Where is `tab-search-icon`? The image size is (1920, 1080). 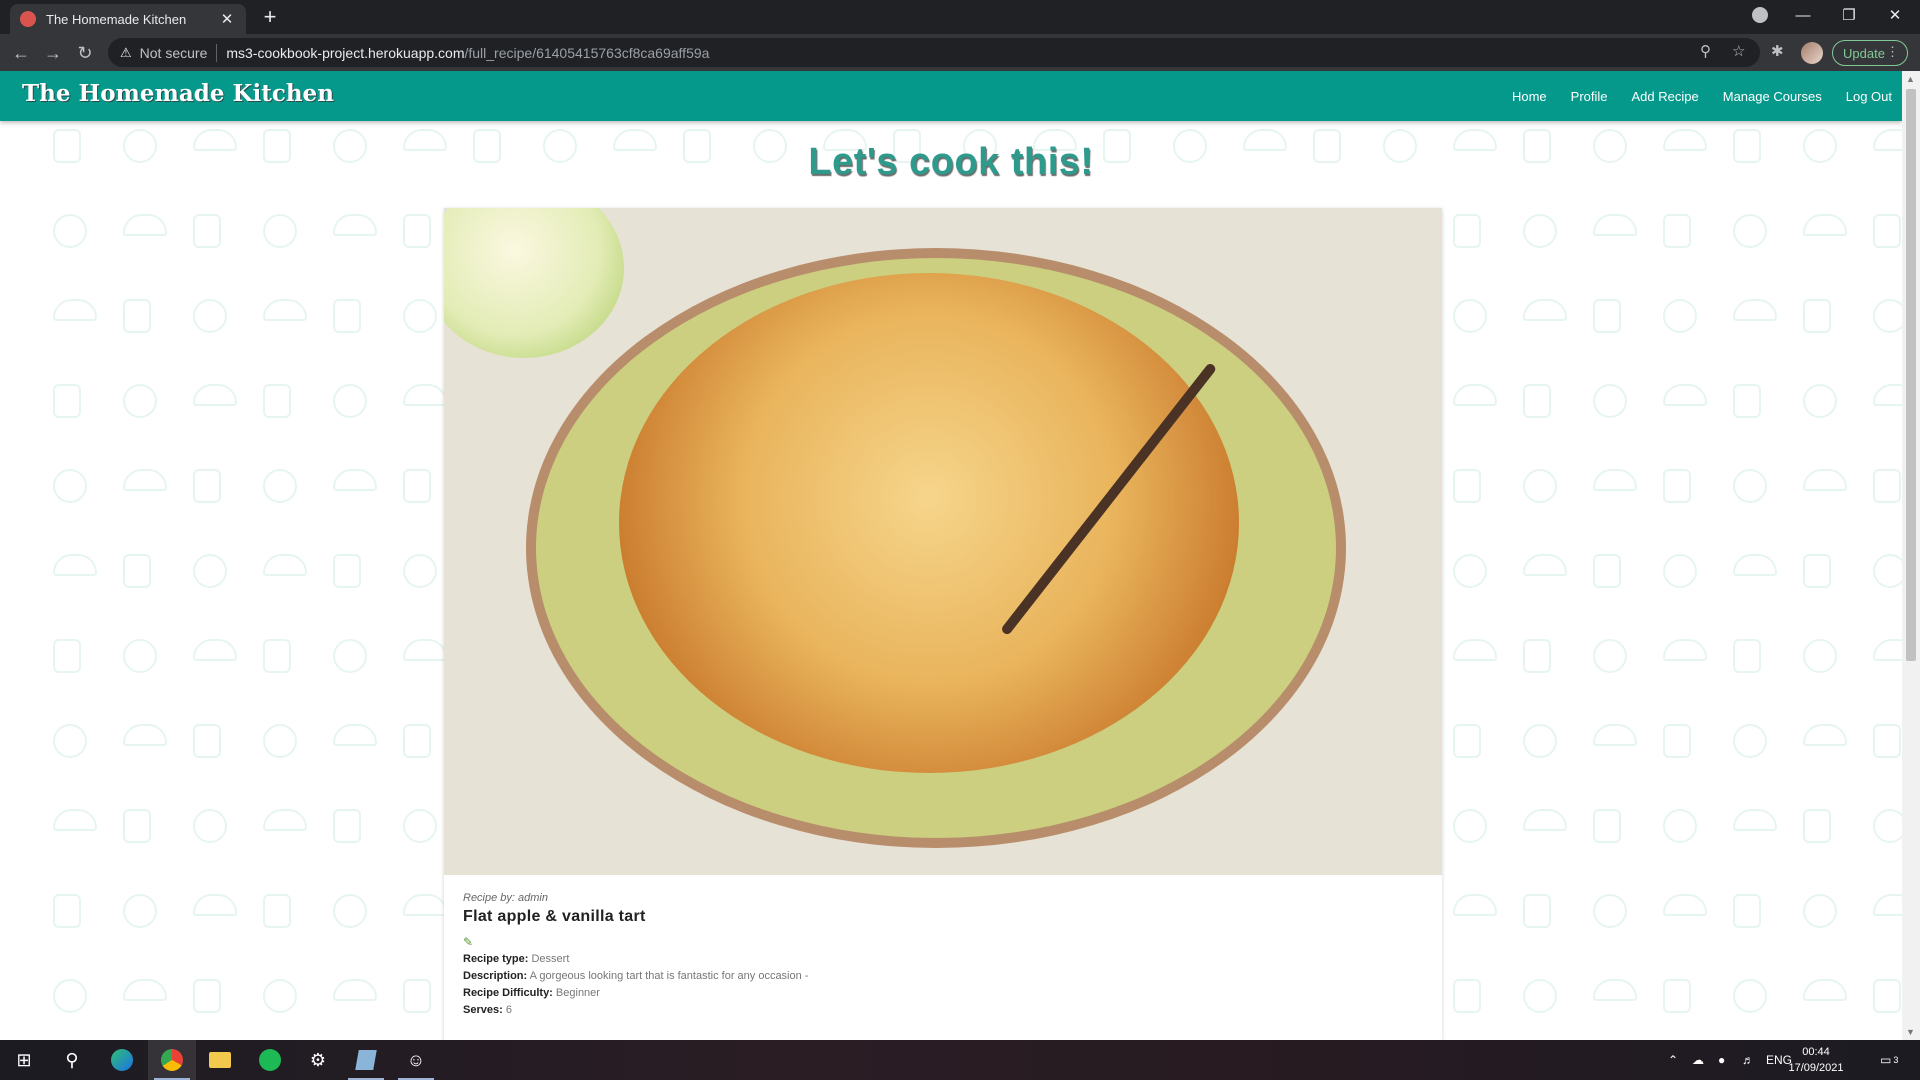 tab-search-icon is located at coordinates (1760, 15).